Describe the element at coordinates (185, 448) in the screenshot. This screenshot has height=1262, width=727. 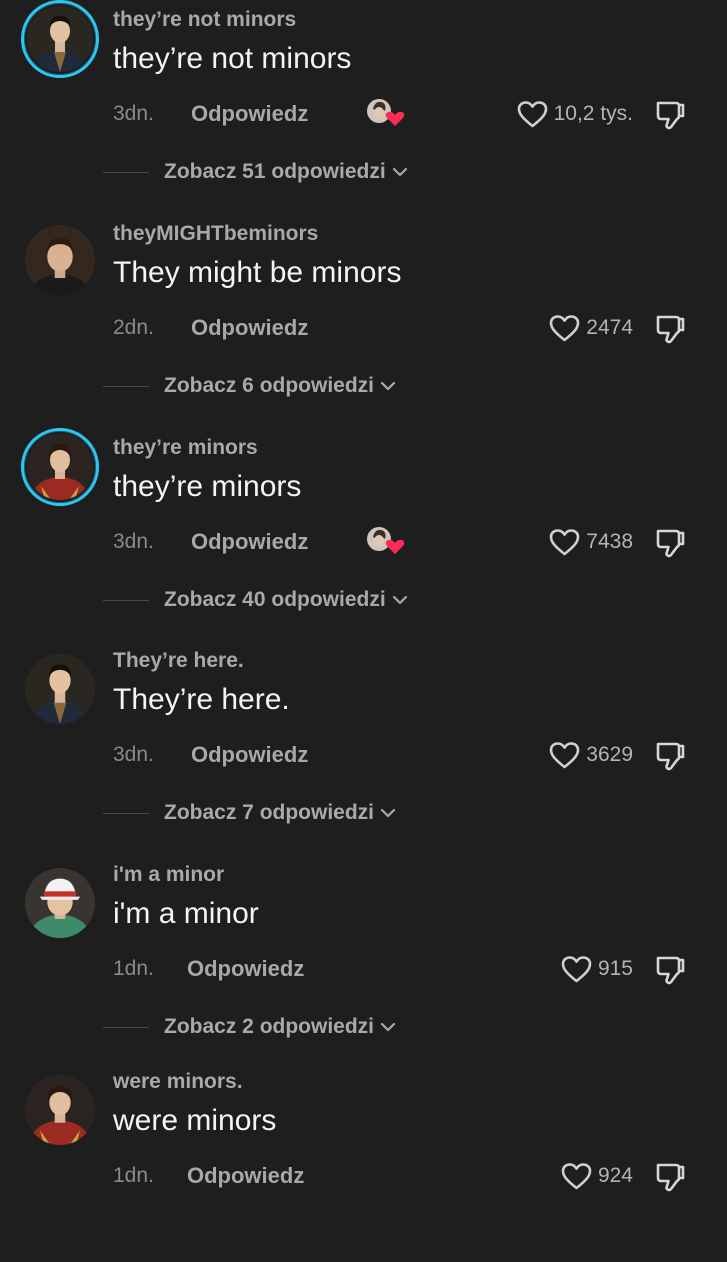
I see `comment-username: they’re minors` at that location.